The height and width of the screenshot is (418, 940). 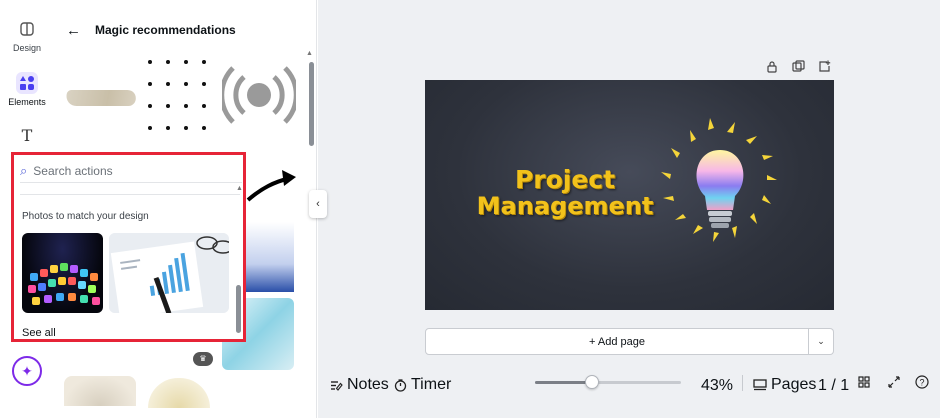 I want to click on page-counter: 1 / 1, so click(x=833, y=386).